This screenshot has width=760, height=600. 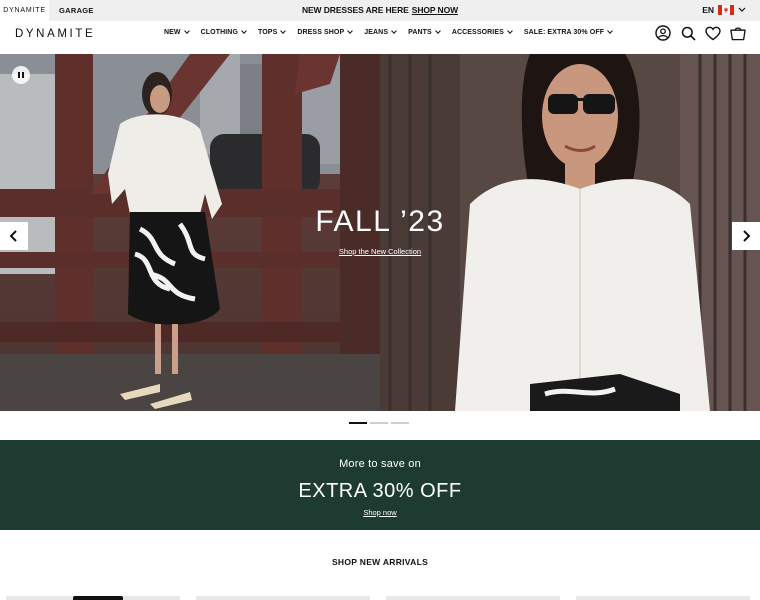 What do you see at coordinates (380, 562) in the screenshot?
I see `section-heading-new-arrivals: SHOP NEW ARRIVALS` at bounding box center [380, 562].